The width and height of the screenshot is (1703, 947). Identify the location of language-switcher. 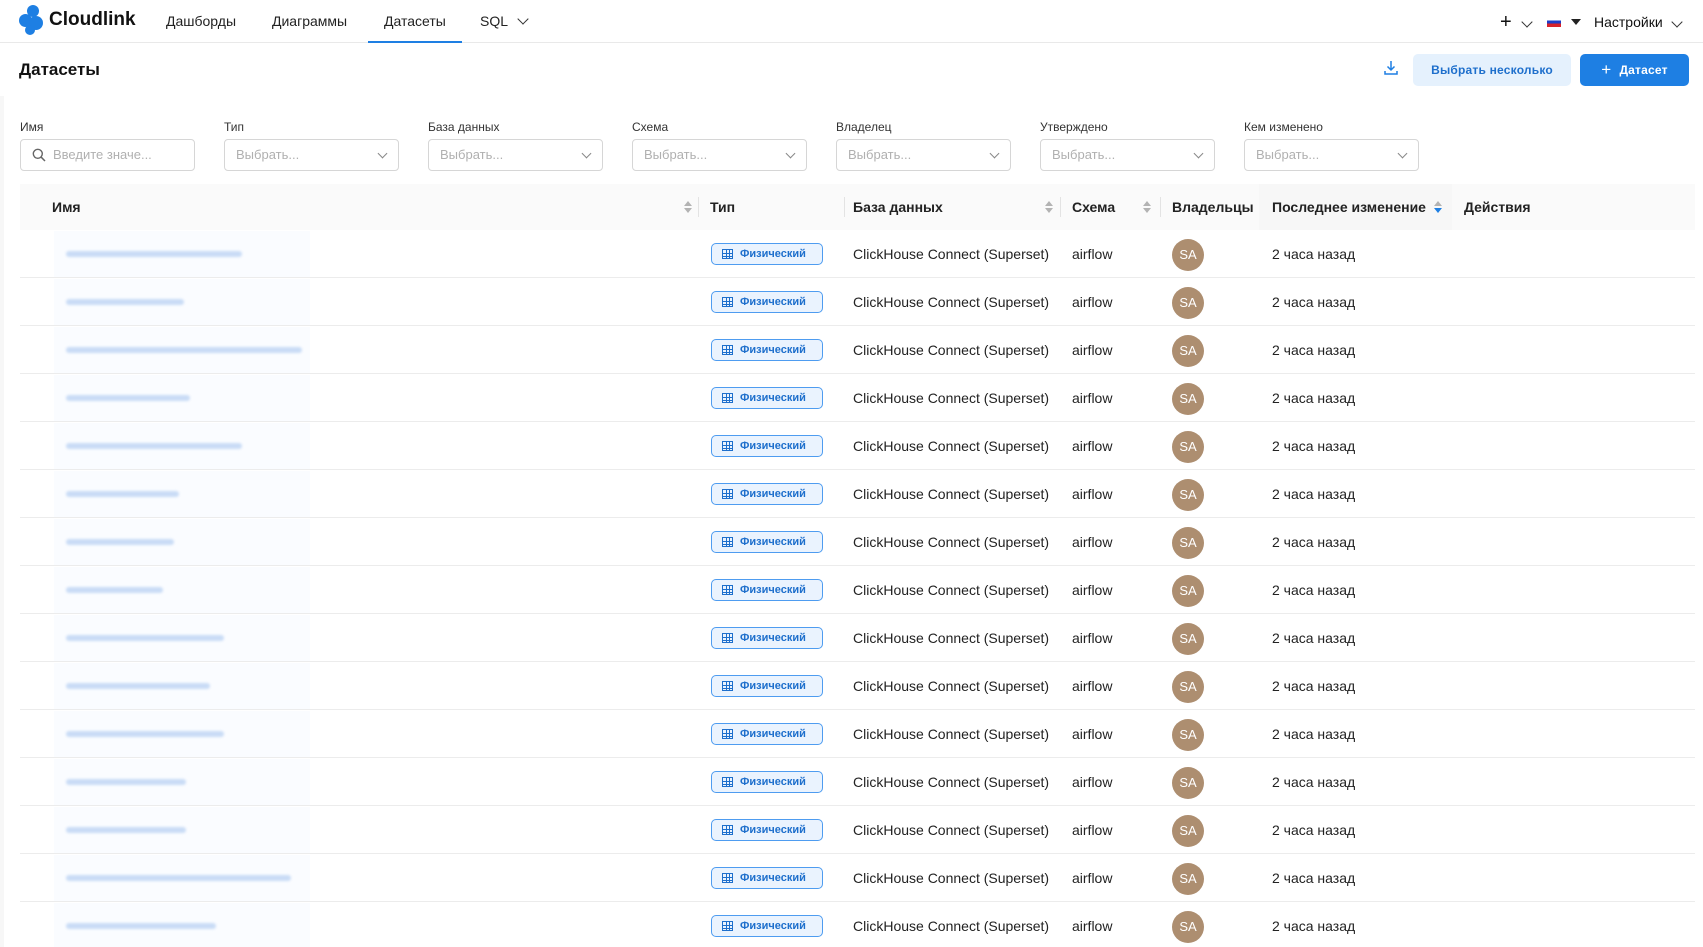
(1564, 21).